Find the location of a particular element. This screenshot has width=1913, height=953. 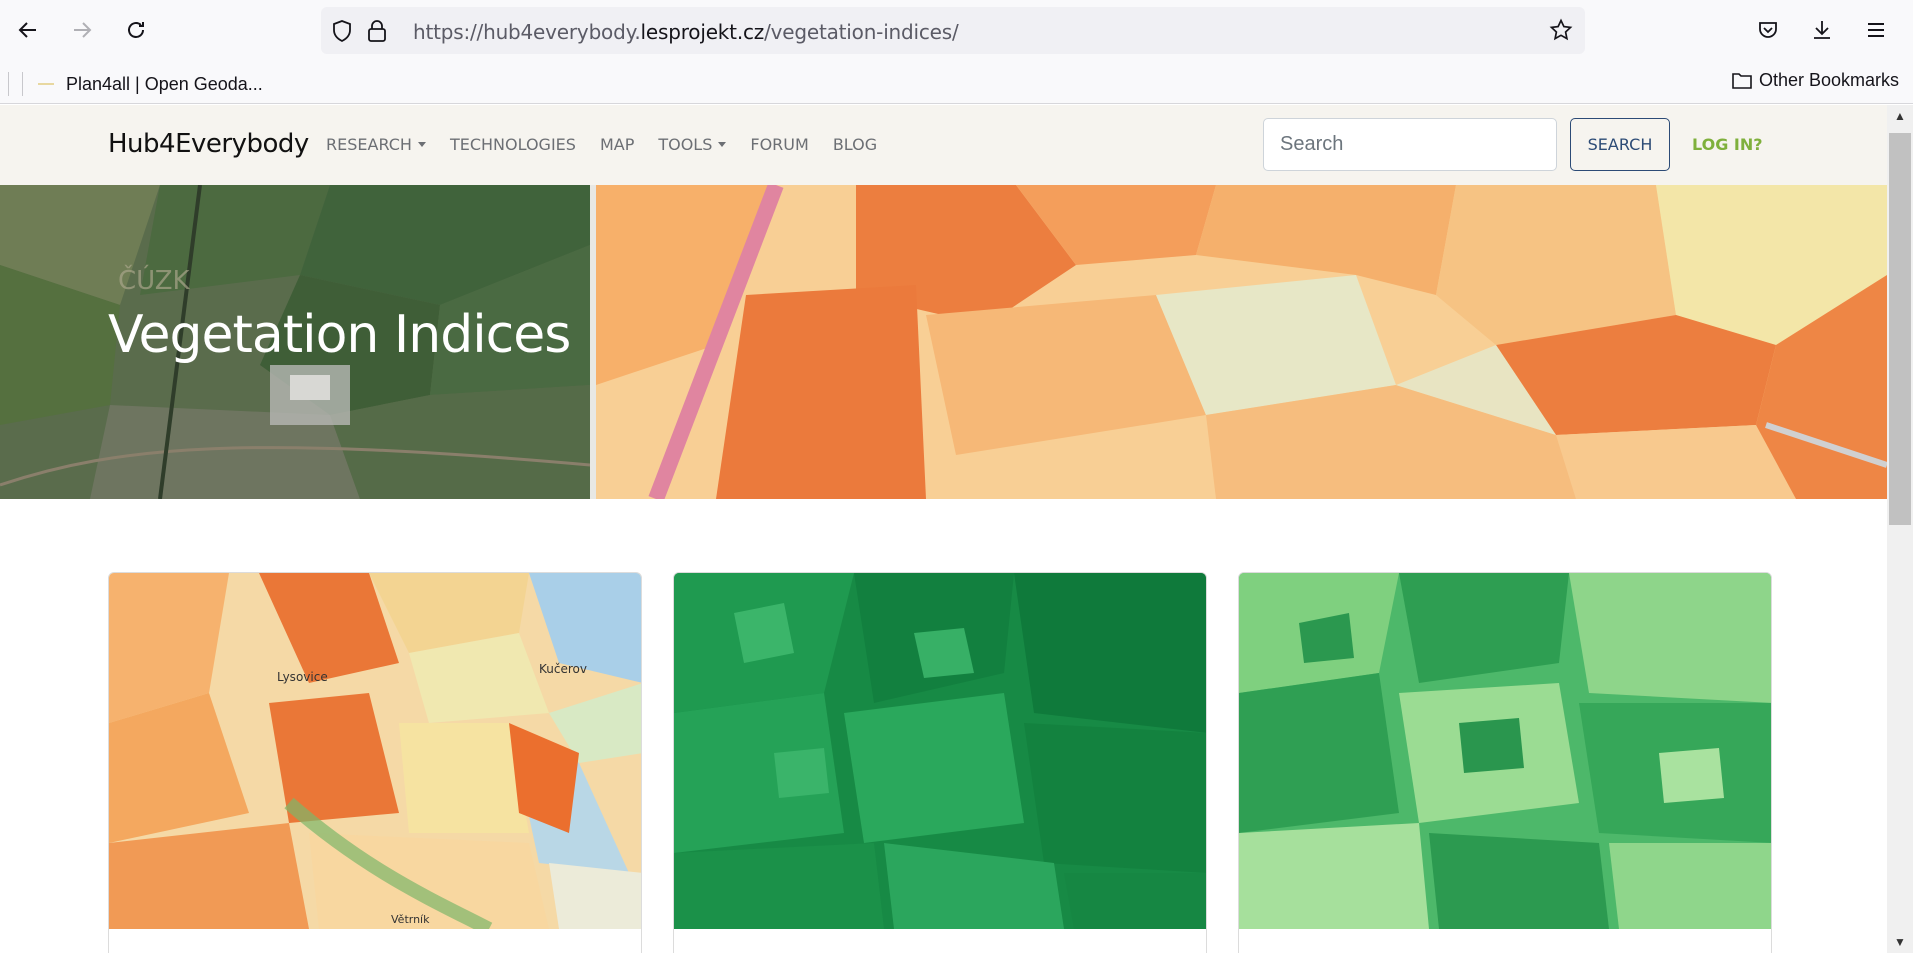

pocket-icon is located at coordinates (1768, 30).